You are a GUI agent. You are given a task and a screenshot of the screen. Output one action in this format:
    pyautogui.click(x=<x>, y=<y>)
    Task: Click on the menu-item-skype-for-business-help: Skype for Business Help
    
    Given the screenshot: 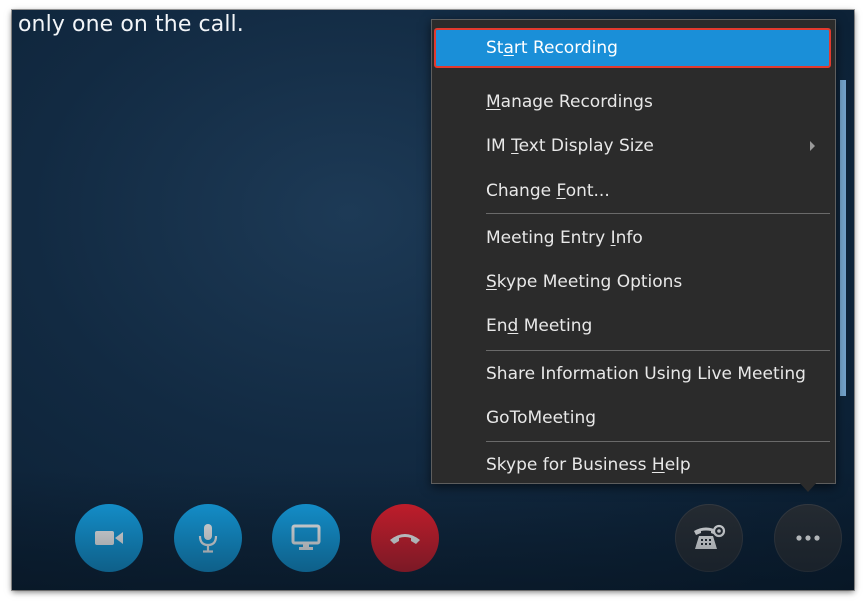 What is the action you would take?
    pyautogui.click(x=632, y=465)
    